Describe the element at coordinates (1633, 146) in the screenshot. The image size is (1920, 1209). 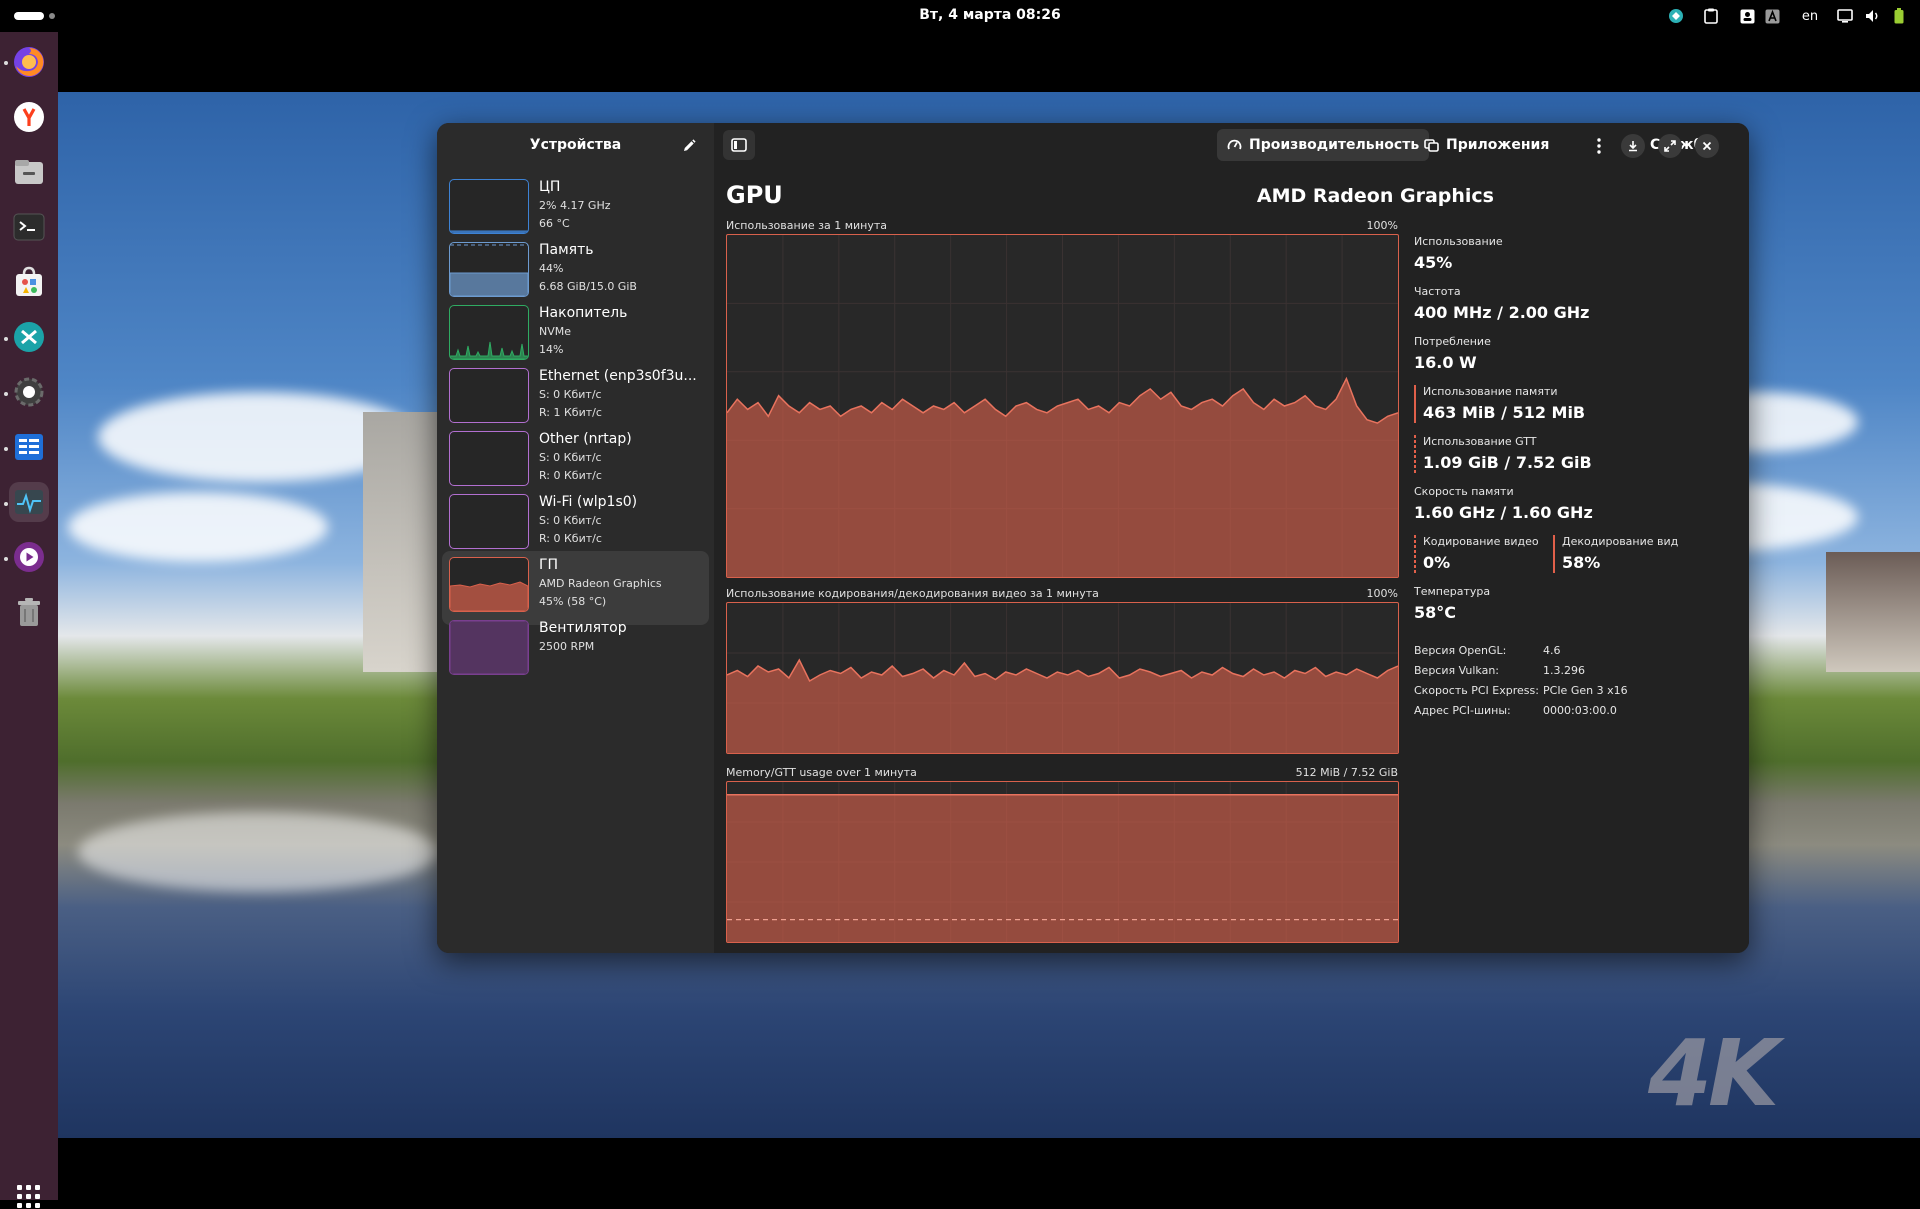
I see `export-button` at that location.